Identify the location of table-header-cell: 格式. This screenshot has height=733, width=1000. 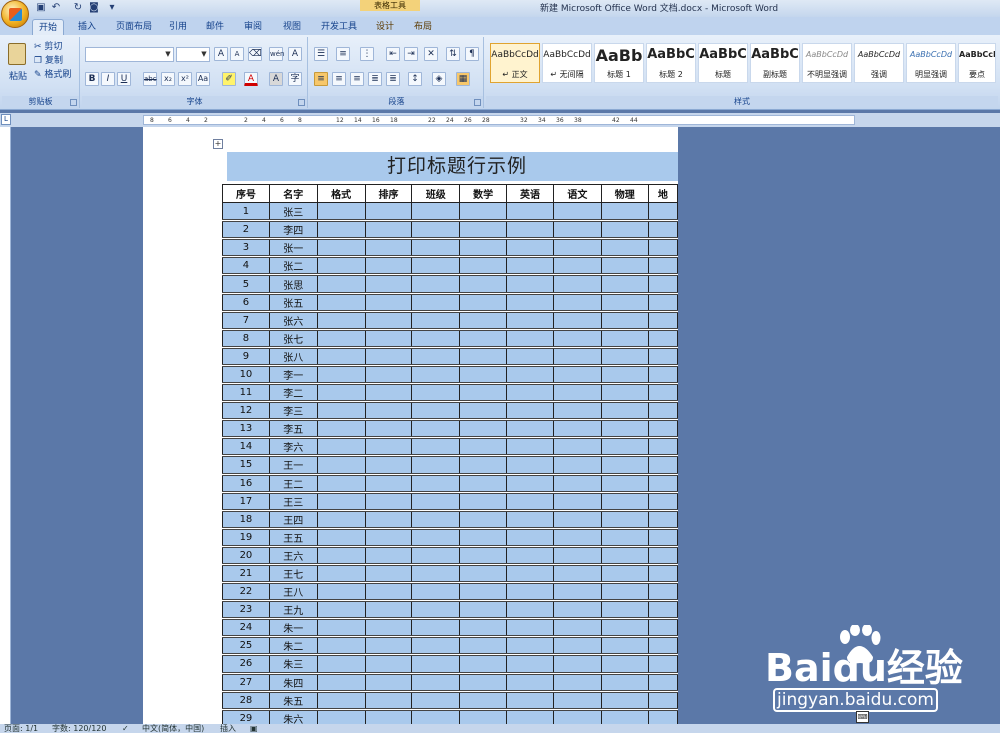
(341, 193).